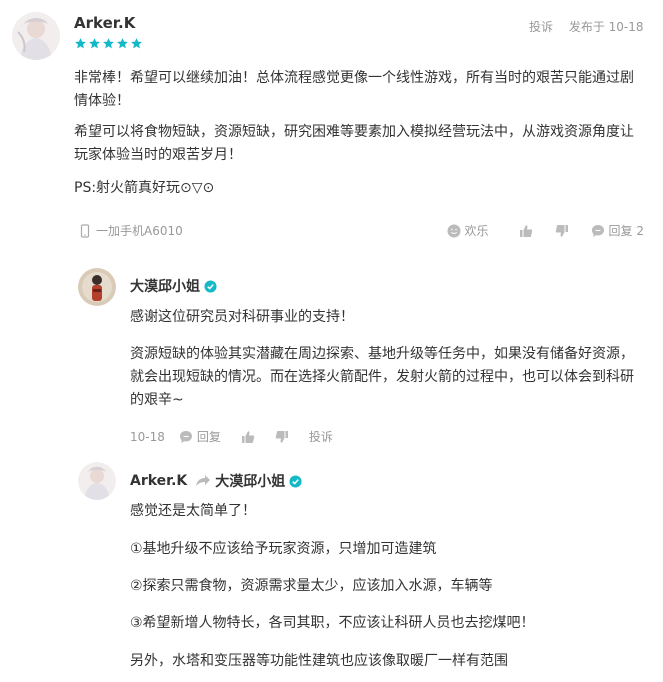  Describe the element at coordinates (165, 286) in the screenshot. I see `official-name: 大漠邱小姐` at that location.